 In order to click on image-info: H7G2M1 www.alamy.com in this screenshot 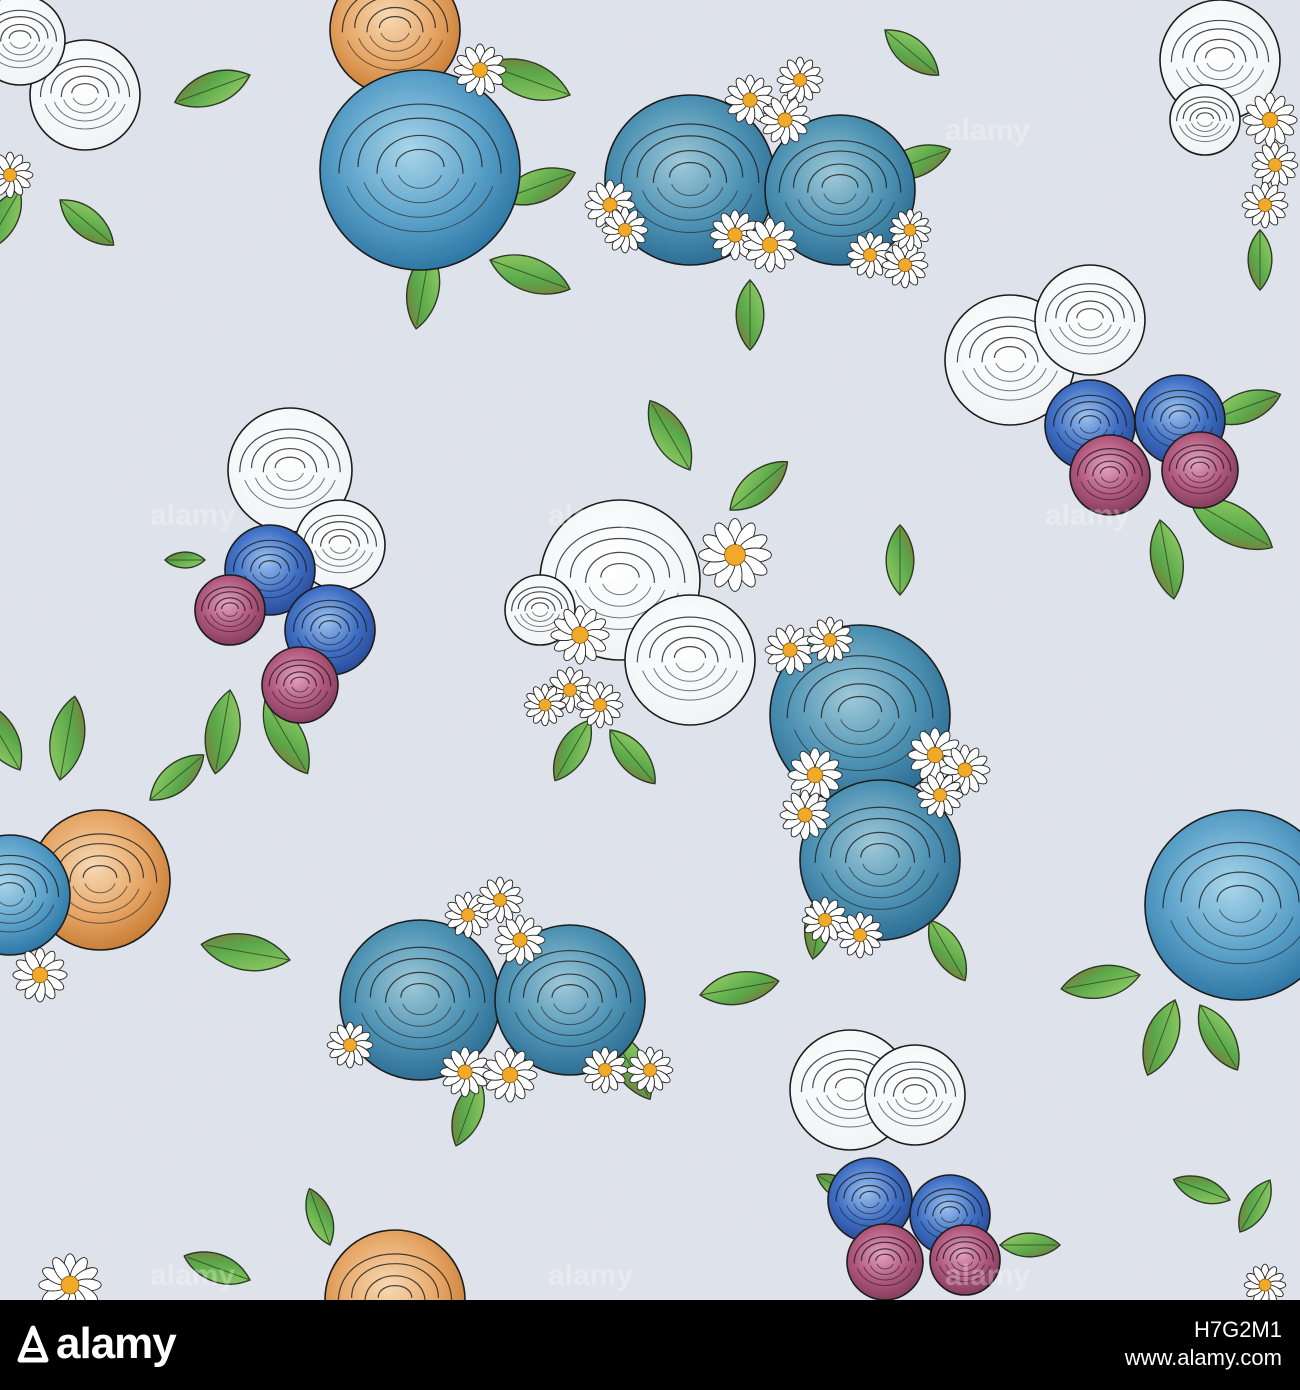, I will do `click(1203, 1344)`.